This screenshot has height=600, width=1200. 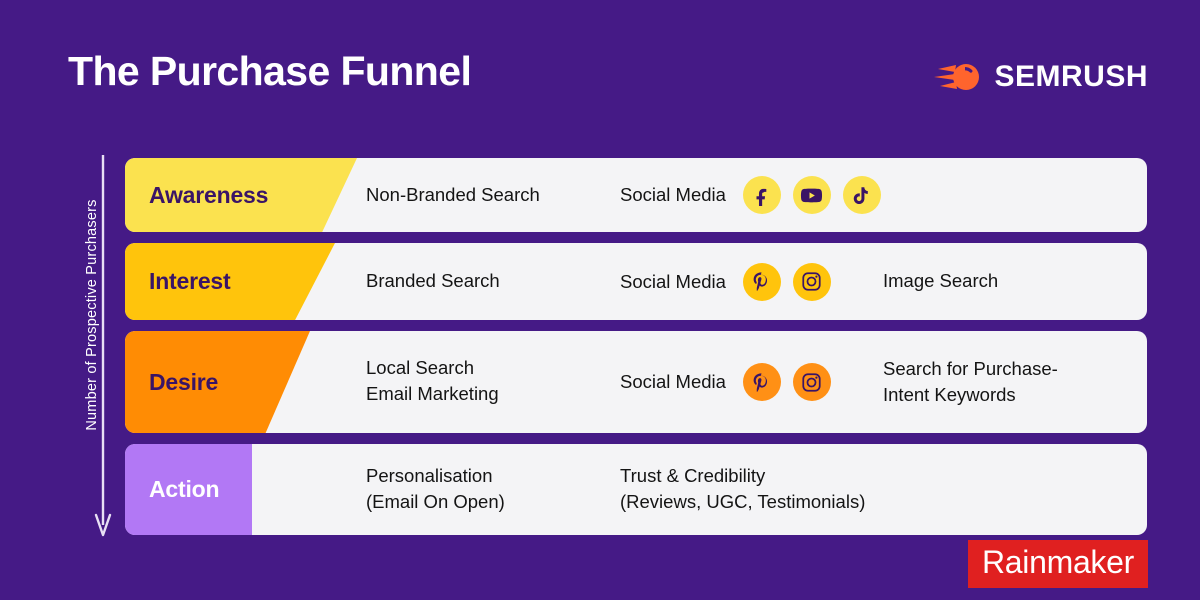 I want to click on axis: Number of Prospective Purchasers, so click(x=90, y=347).